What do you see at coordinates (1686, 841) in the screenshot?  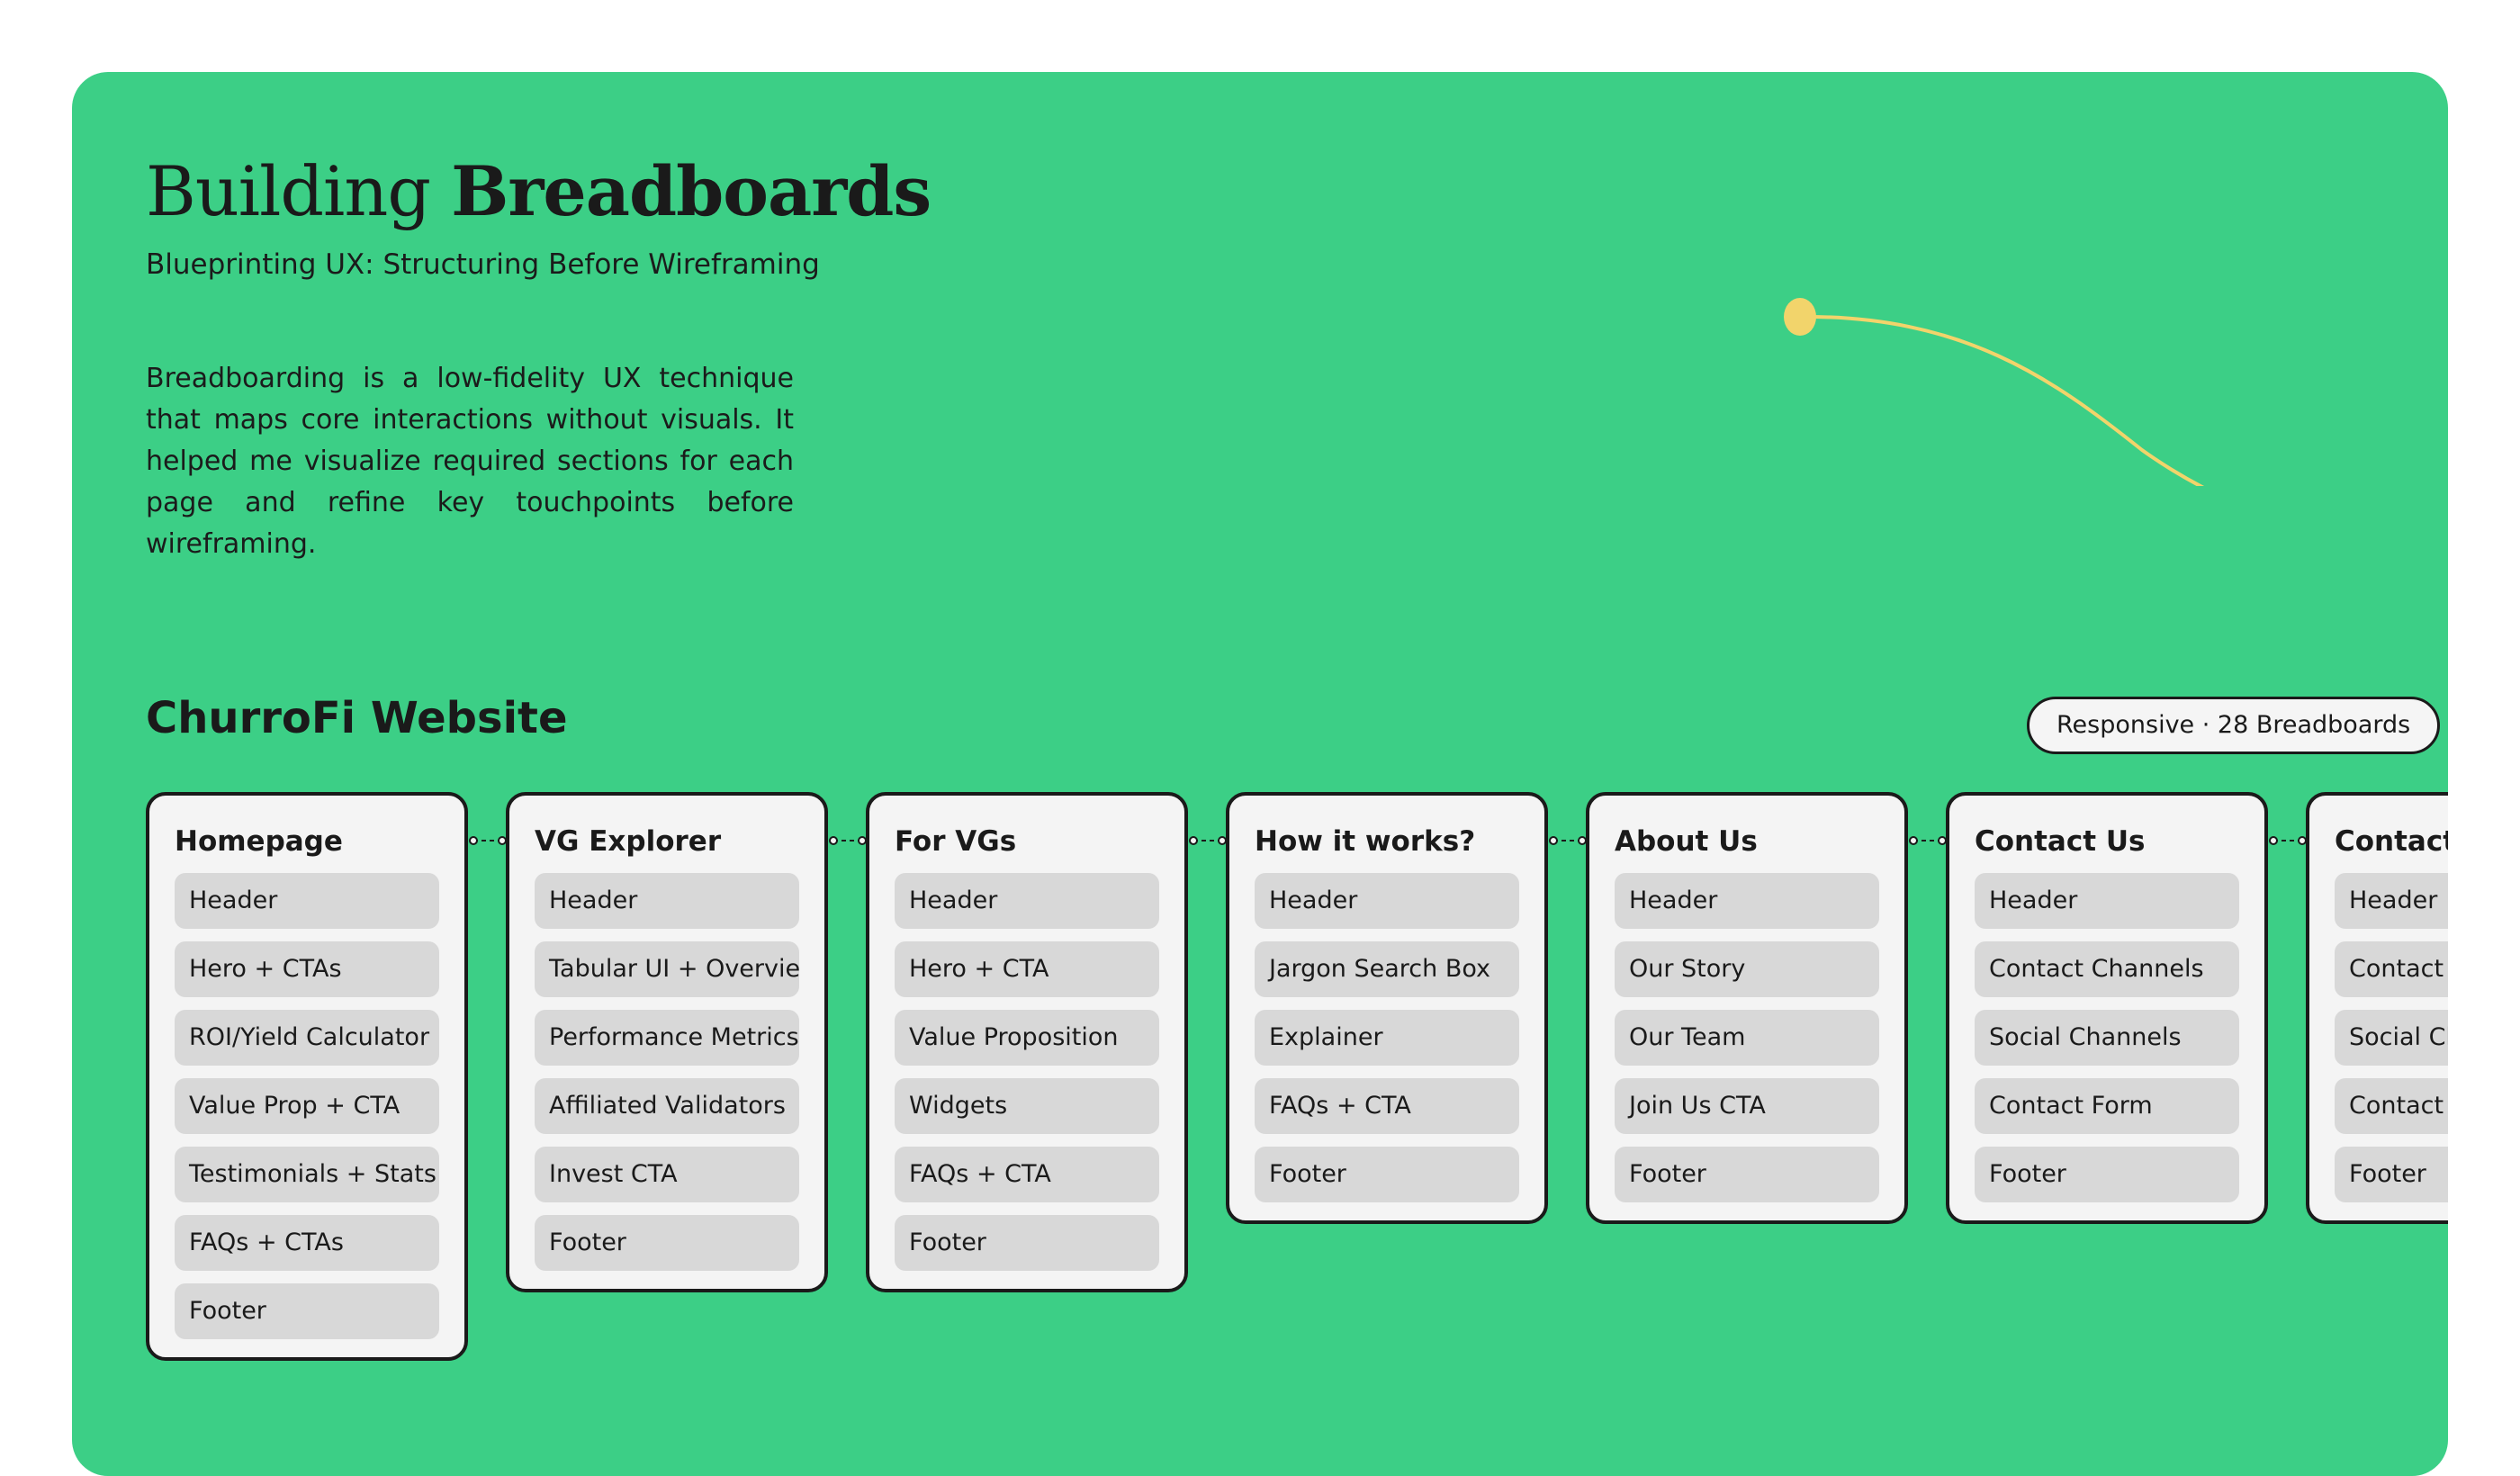 I see `card-title: About Us` at bounding box center [1686, 841].